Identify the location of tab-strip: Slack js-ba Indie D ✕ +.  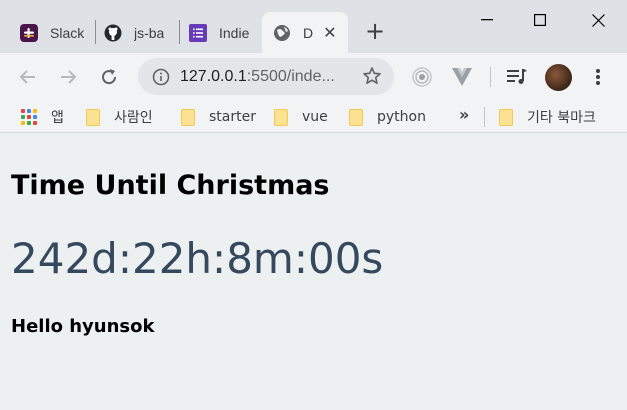
(313, 26).